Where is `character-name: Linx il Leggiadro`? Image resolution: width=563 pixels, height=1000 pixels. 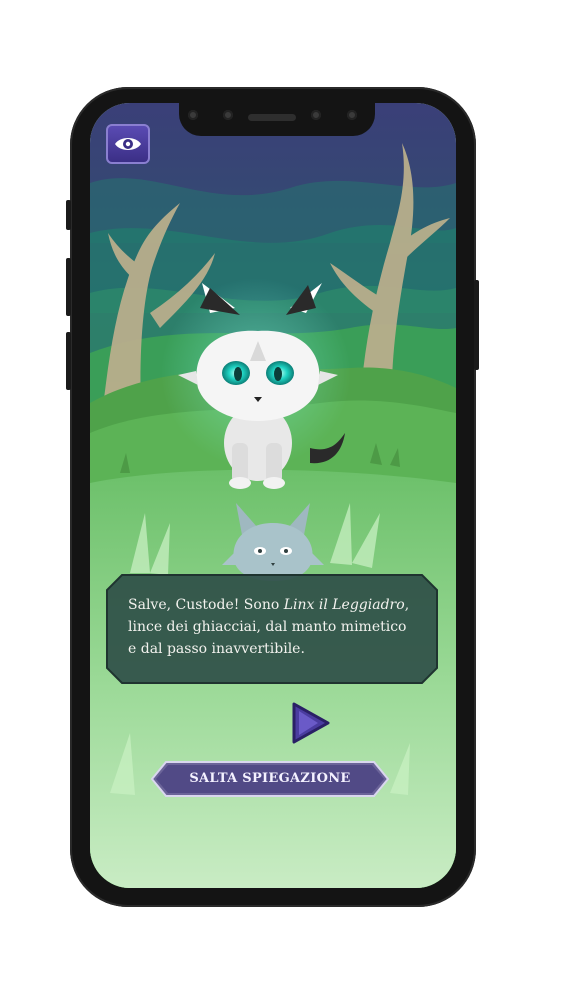 character-name: Linx il Leggiadro is located at coordinates (344, 605).